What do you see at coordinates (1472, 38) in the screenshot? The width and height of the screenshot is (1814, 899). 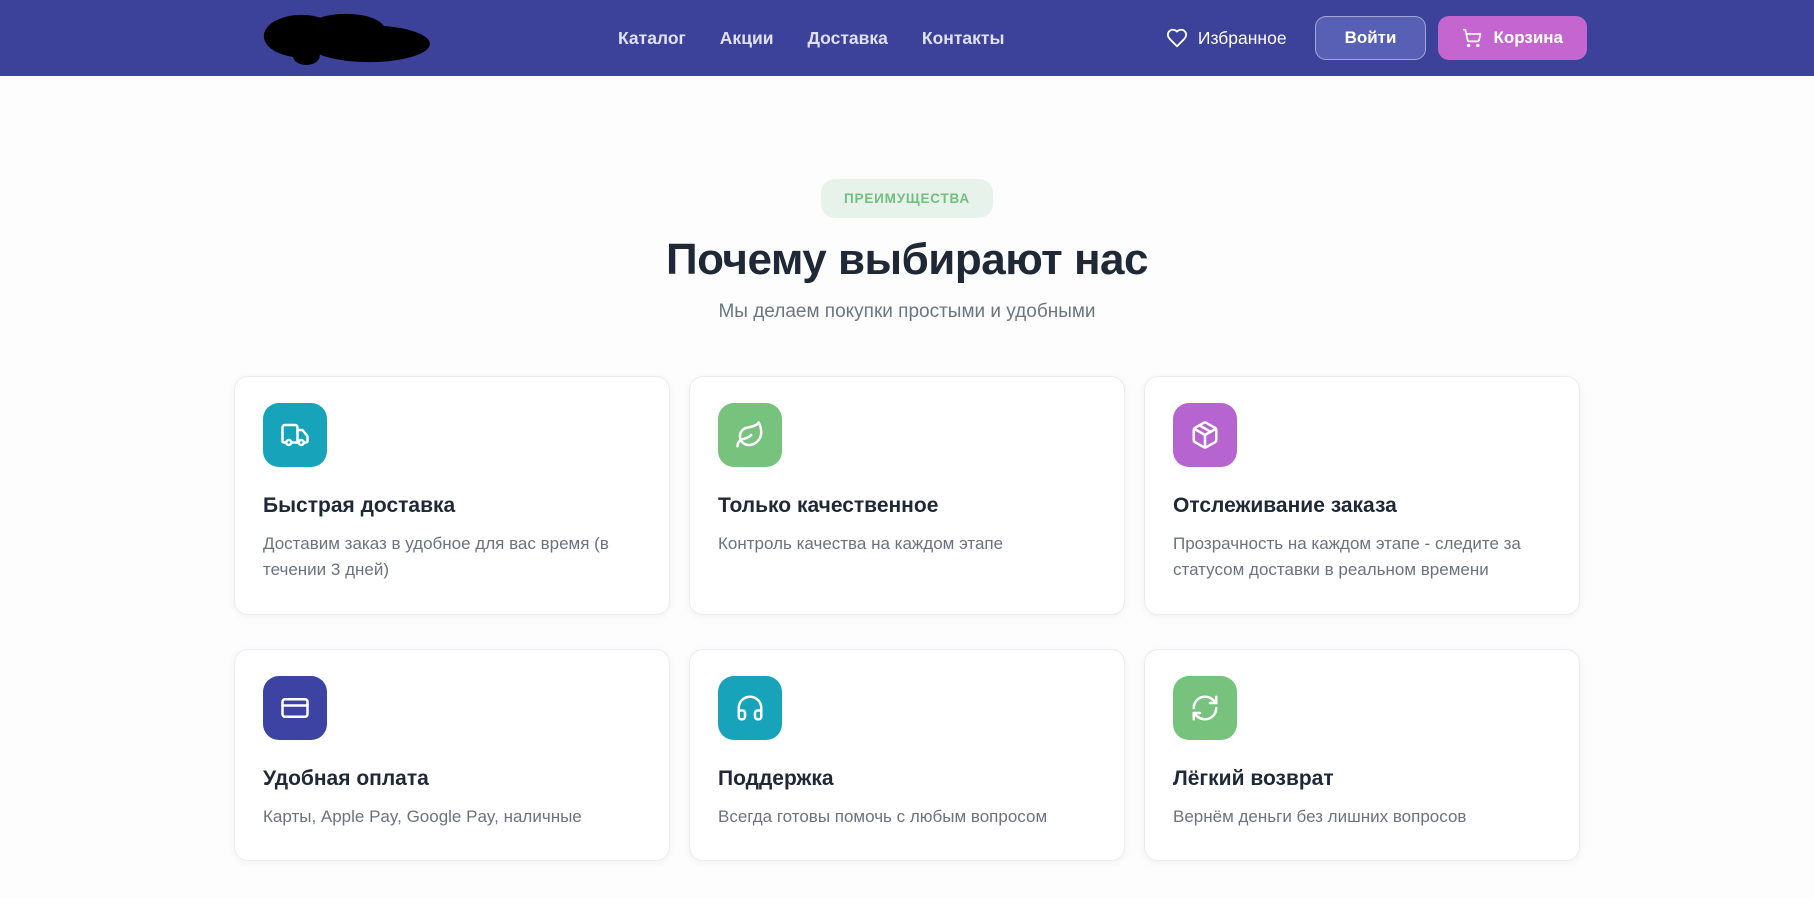 I see `shopping-cart-icon` at bounding box center [1472, 38].